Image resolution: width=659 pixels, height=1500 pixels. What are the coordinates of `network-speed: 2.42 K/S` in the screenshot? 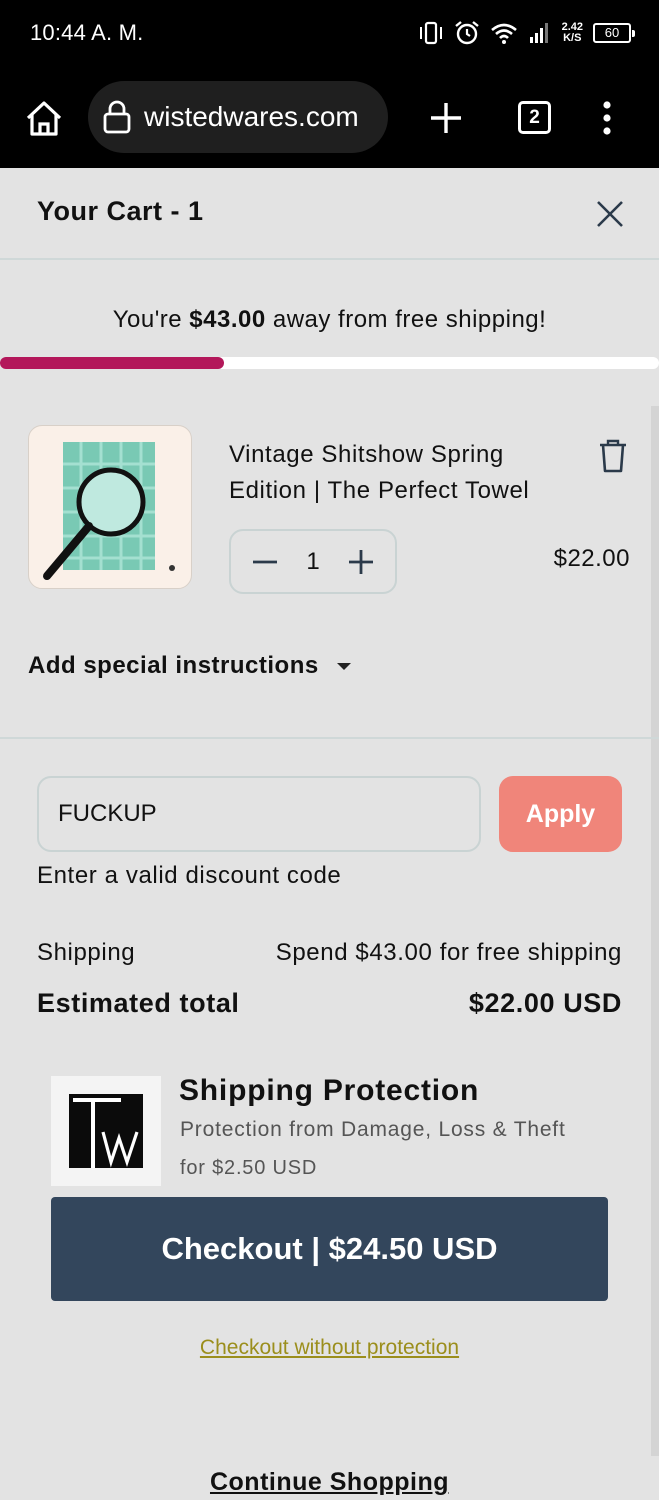 It's located at (572, 32).